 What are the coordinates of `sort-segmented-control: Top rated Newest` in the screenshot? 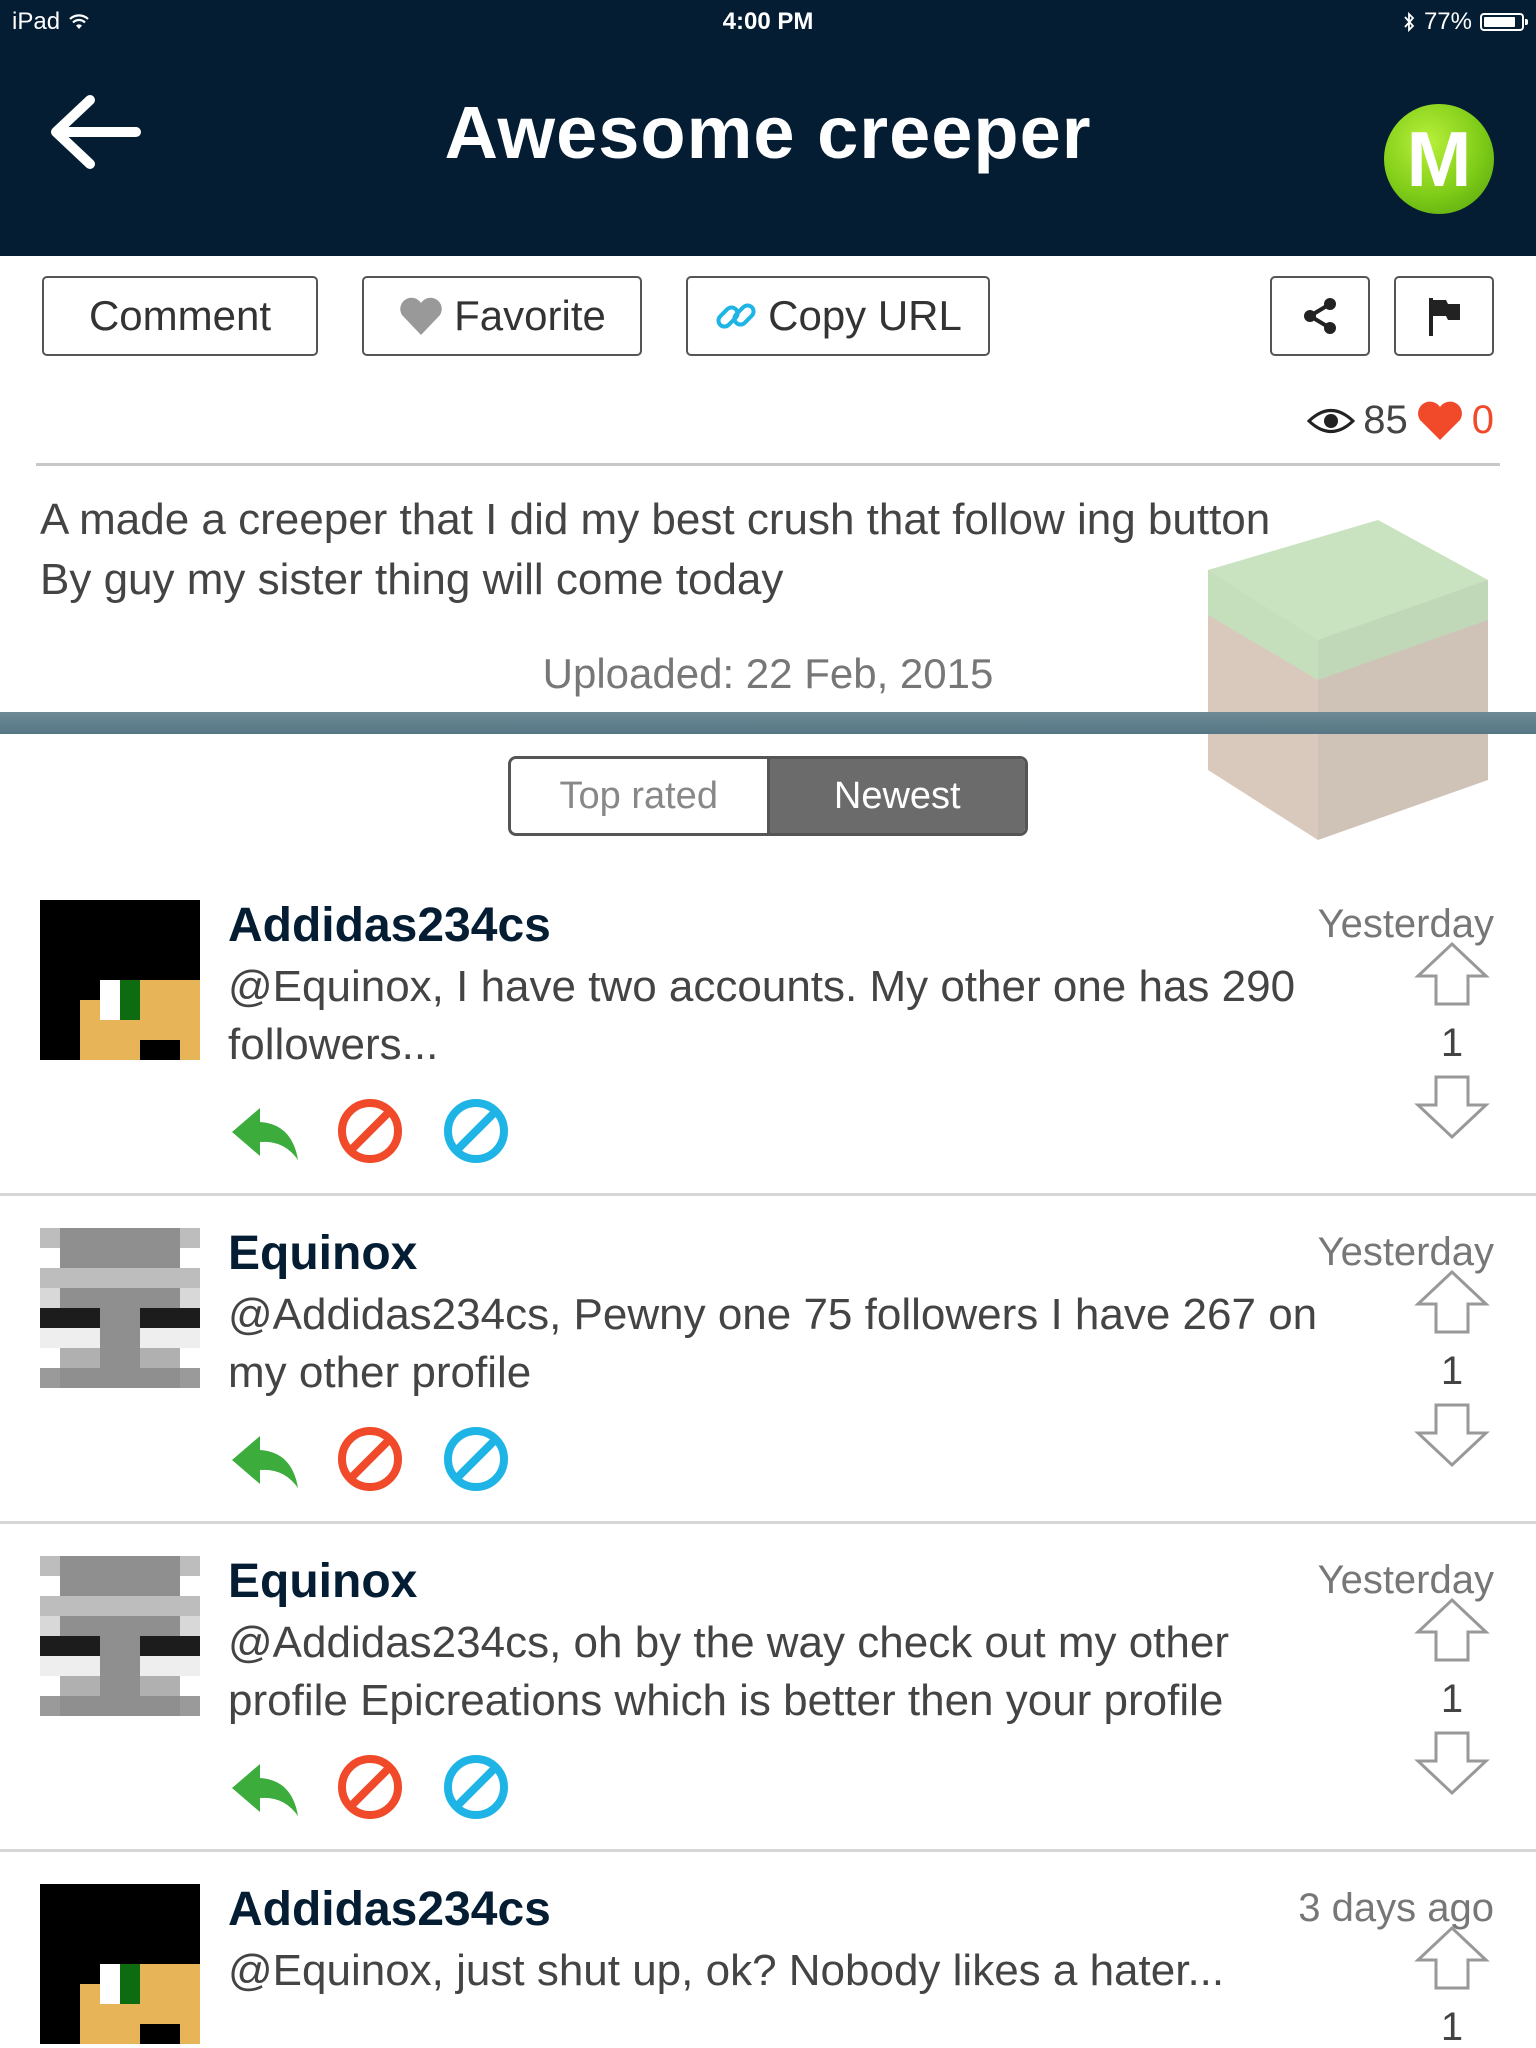 It's located at (768, 796).